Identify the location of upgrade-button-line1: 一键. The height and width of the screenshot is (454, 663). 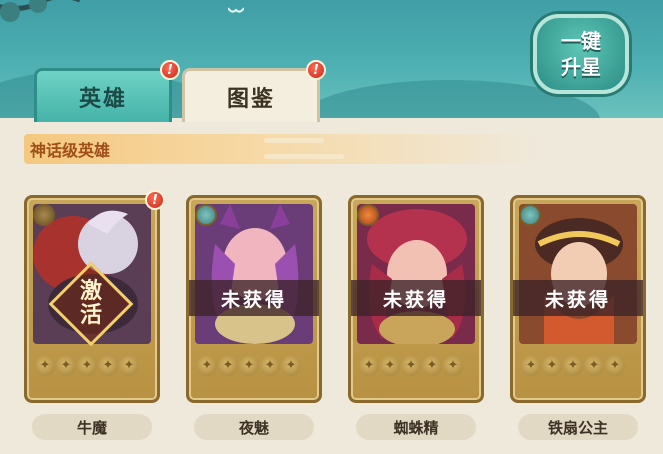
(581, 41).